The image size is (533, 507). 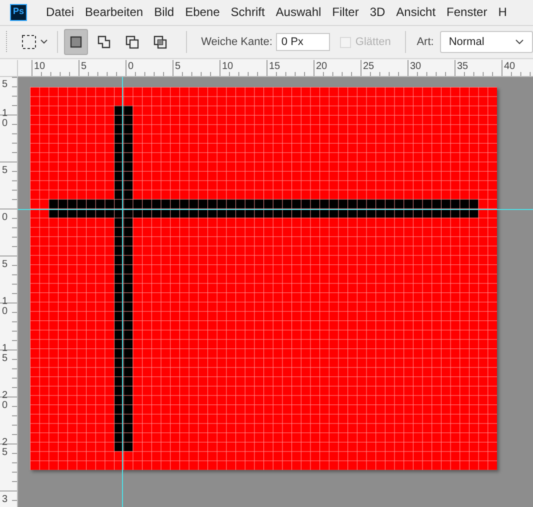 I want to click on menu-item: H, so click(x=502, y=12).